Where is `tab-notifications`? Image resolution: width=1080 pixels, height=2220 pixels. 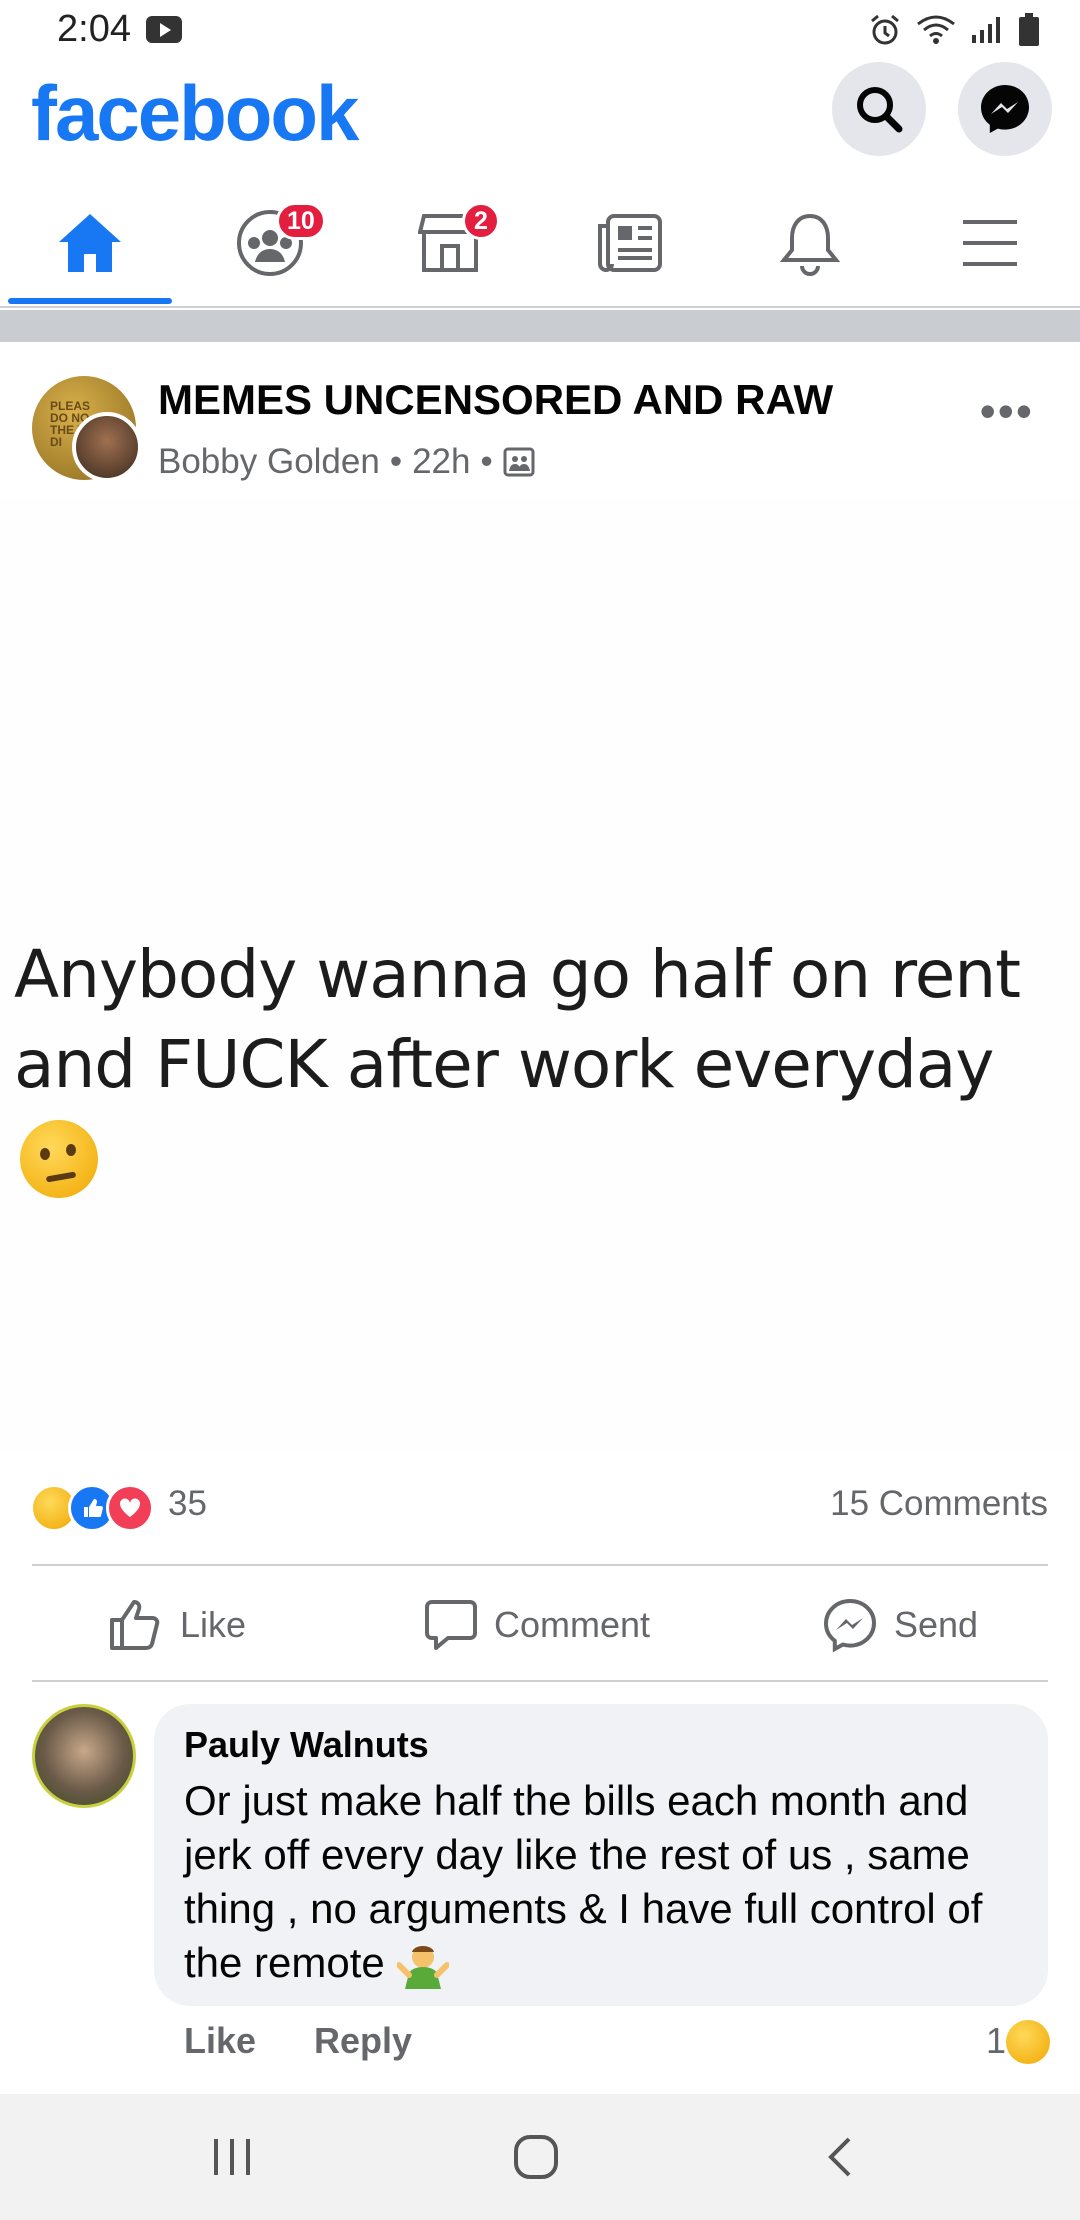
tab-notifications is located at coordinates (810, 243).